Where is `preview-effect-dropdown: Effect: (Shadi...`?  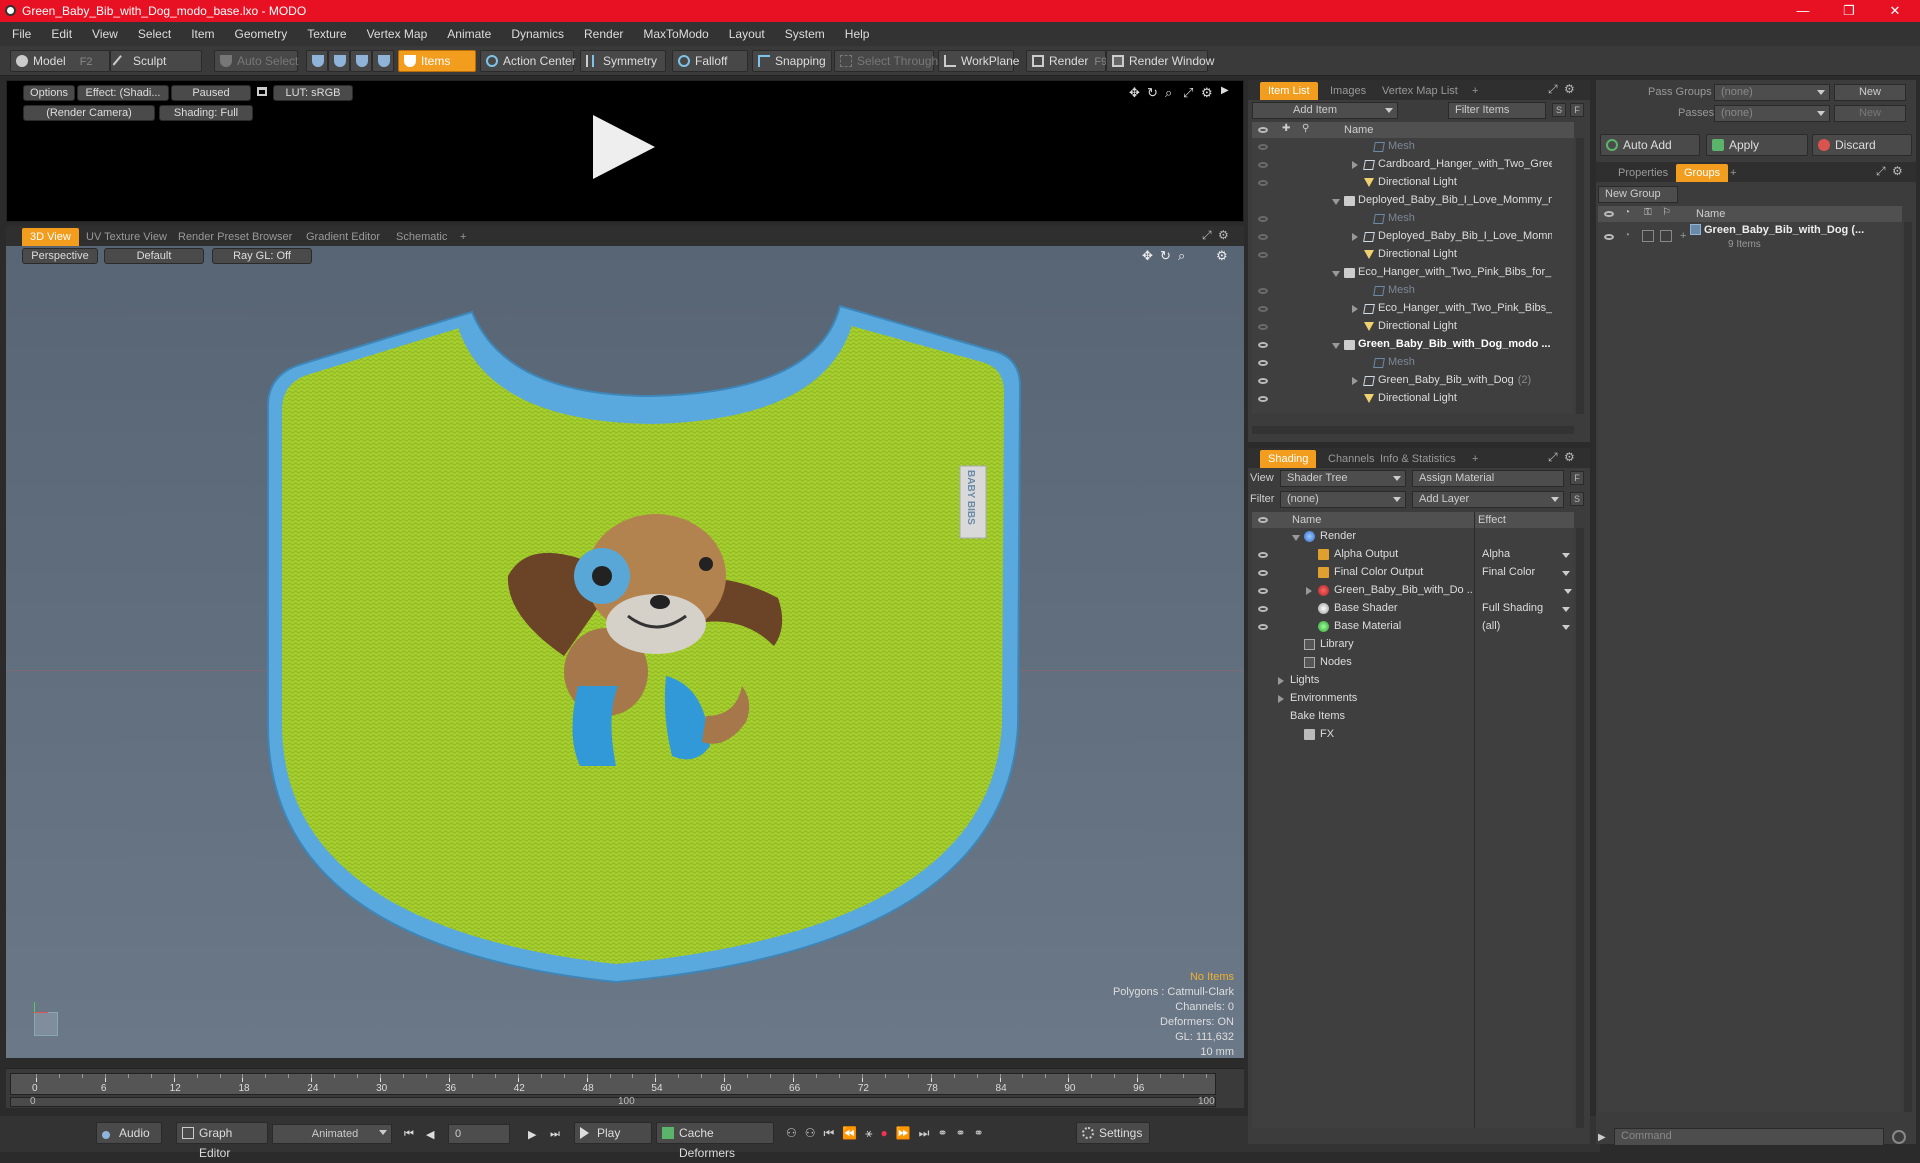 preview-effect-dropdown: Effect: (Shadi... is located at coordinates (123, 93).